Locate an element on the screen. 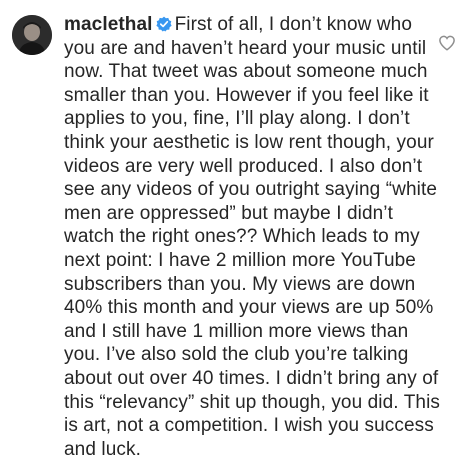 The height and width of the screenshot is (464, 476). avatar-image is located at coordinates (32, 35).